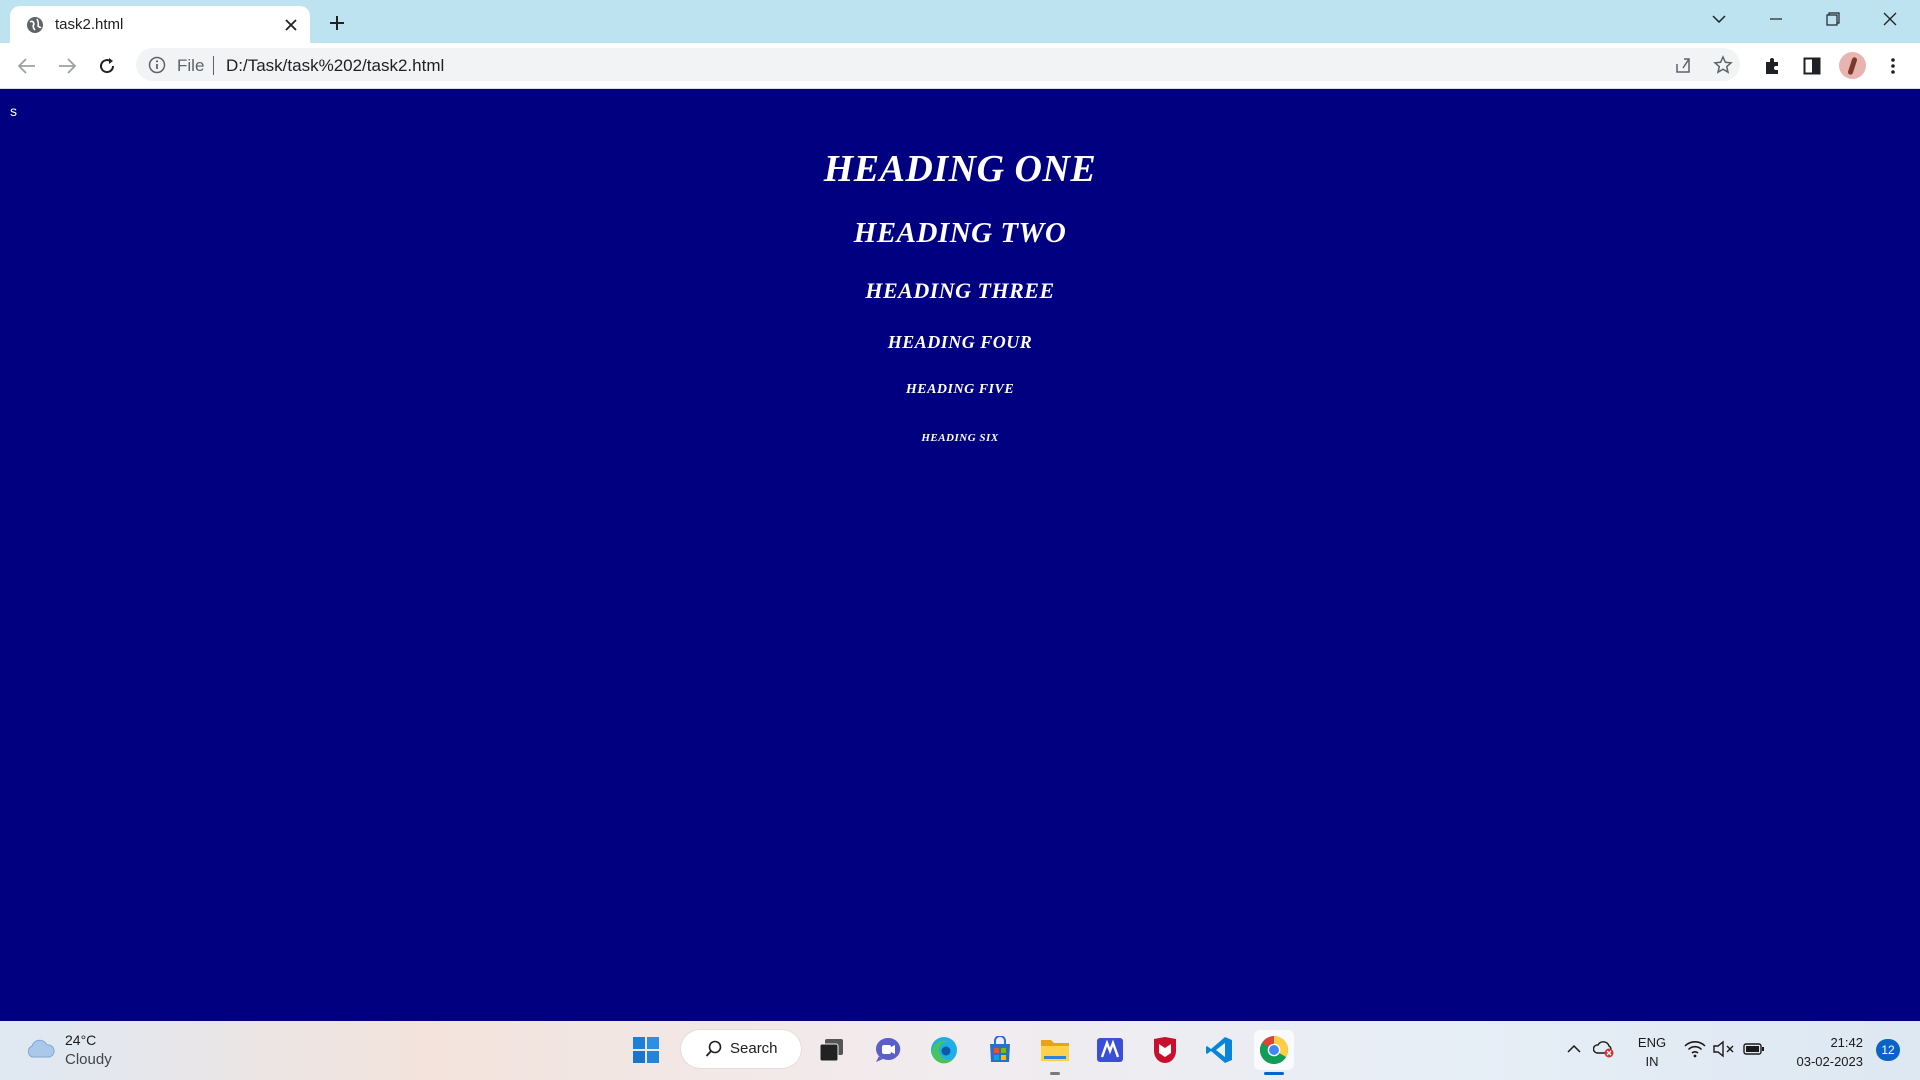  I want to click on system-clock: 21:42 03-02-2023, so click(1821, 1052).